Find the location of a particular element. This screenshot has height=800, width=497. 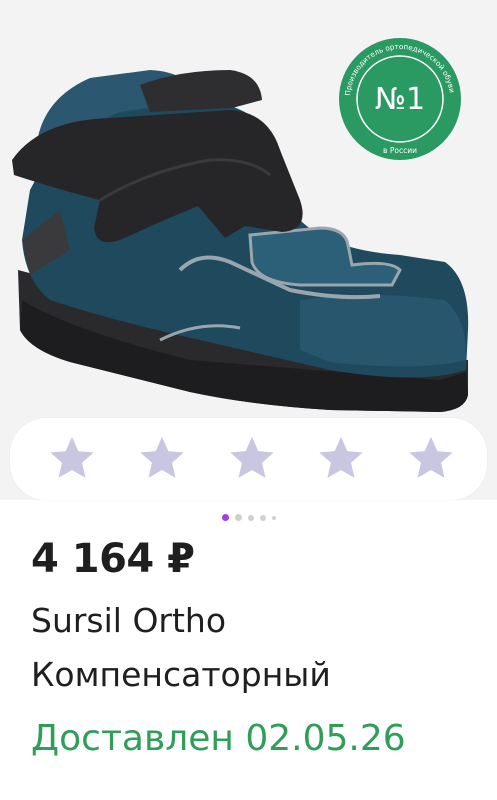

product-title-line2: Компенсаторный is located at coordinates (181, 674).